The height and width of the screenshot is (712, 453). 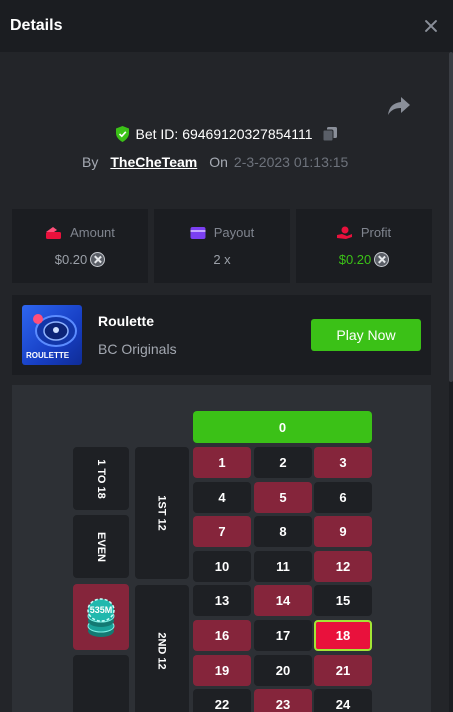 What do you see at coordinates (137, 349) in the screenshot?
I see `game-provider: BC Originals` at bounding box center [137, 349].